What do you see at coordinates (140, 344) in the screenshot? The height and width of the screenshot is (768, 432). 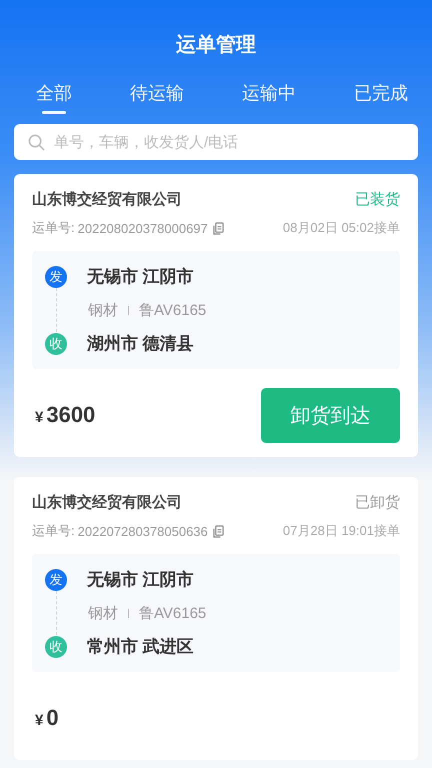 I see `destination-city: 湖州市 德清县` at bounding box center [140, 344].